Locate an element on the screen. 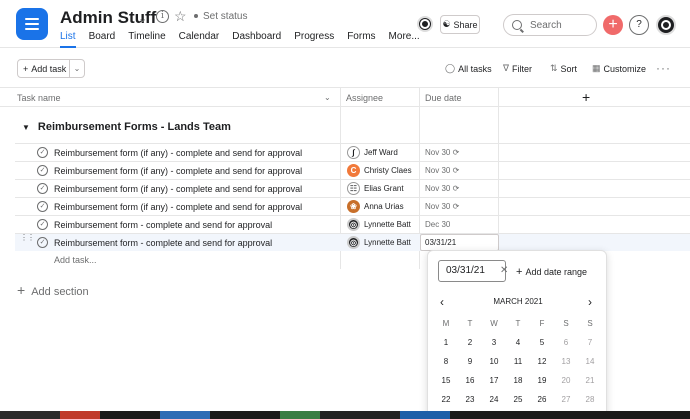  search-input: Search is located at coordinates (550, 25).